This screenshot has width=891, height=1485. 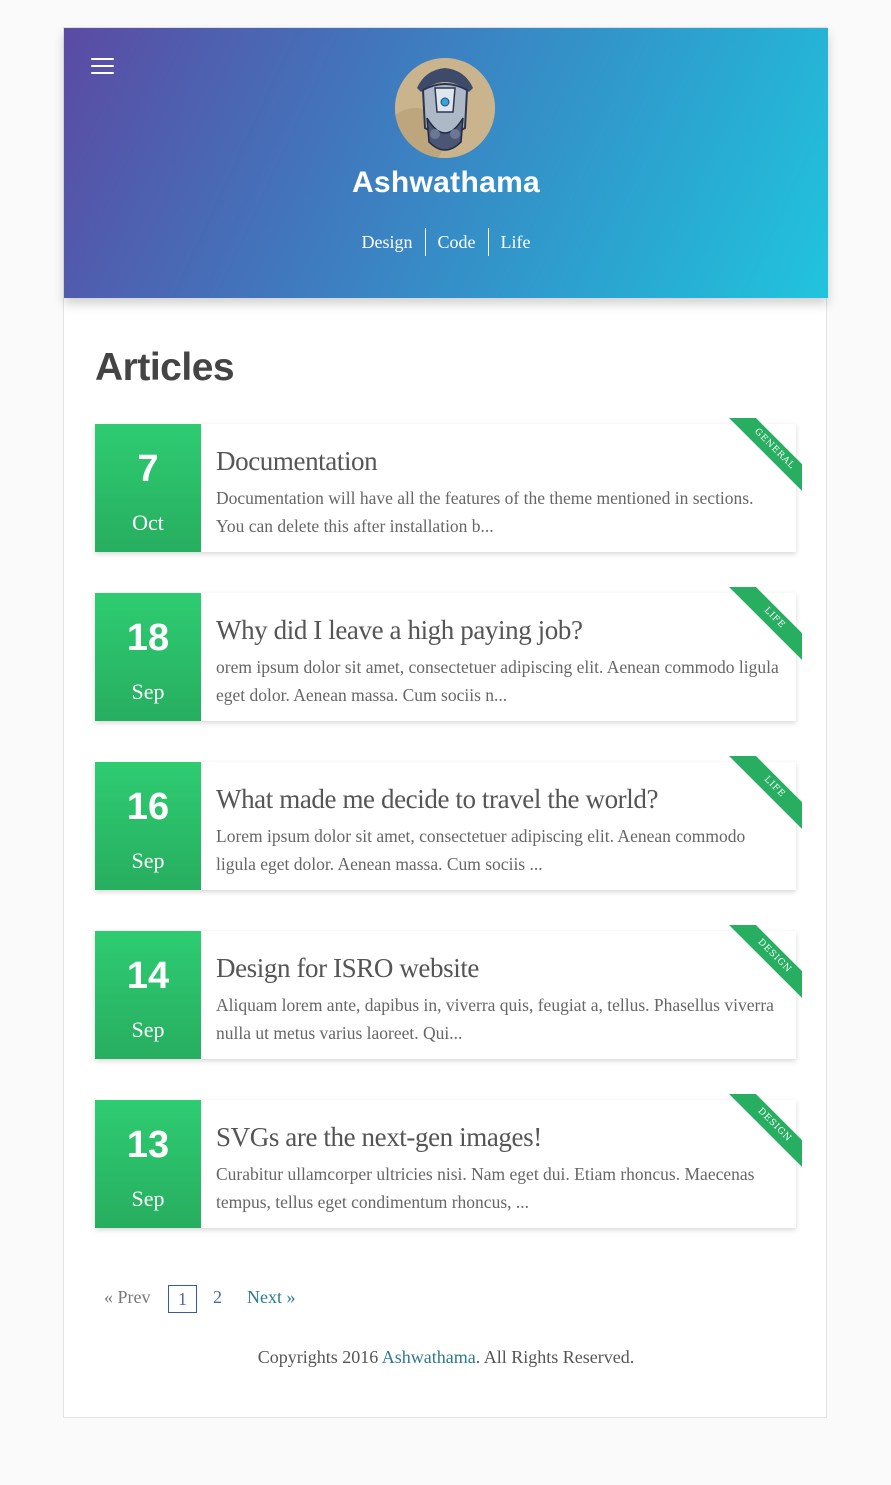 I want to click on date-badge: 7 Oct, so click(x=148, y=488).